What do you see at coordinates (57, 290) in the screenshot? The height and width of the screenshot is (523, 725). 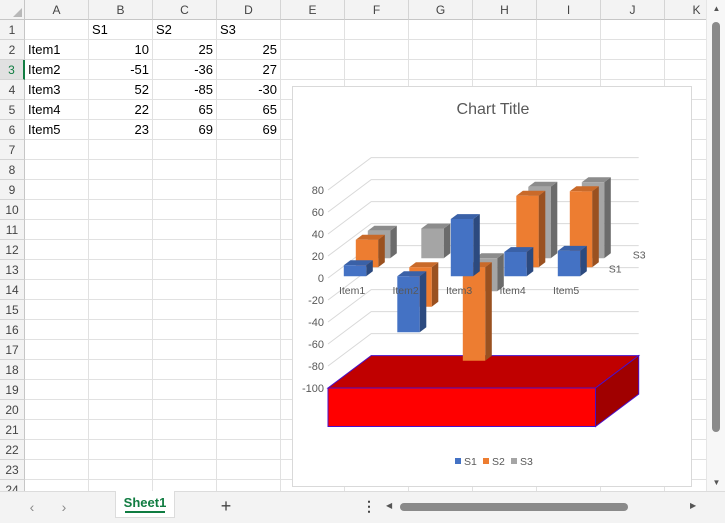 I see `cell-a14` at bounding box center [57, 290].